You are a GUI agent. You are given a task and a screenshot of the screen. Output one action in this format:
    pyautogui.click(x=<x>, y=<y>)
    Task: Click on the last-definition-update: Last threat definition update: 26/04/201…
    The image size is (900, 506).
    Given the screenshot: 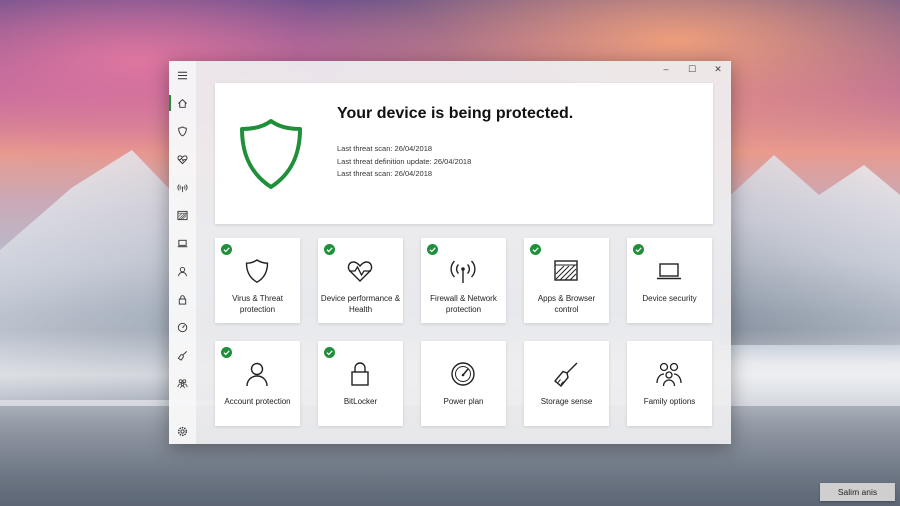 What is the action you would take?
    pyautogui.click(x=404, y=161)
    